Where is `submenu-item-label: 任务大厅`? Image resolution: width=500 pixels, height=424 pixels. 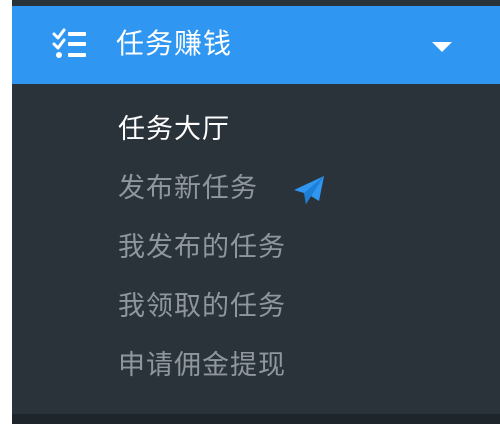 submenu-item-label: 任务大厅 is located at coordinates (174, 129).